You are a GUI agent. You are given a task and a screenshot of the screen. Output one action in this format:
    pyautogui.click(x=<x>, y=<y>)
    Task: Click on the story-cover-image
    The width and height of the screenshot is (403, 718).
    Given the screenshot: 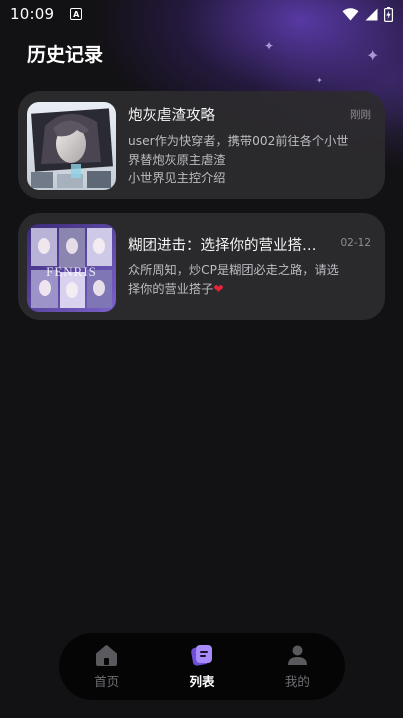 What is the action you would take?
    pyautogui.click(x=71, y=146)
    